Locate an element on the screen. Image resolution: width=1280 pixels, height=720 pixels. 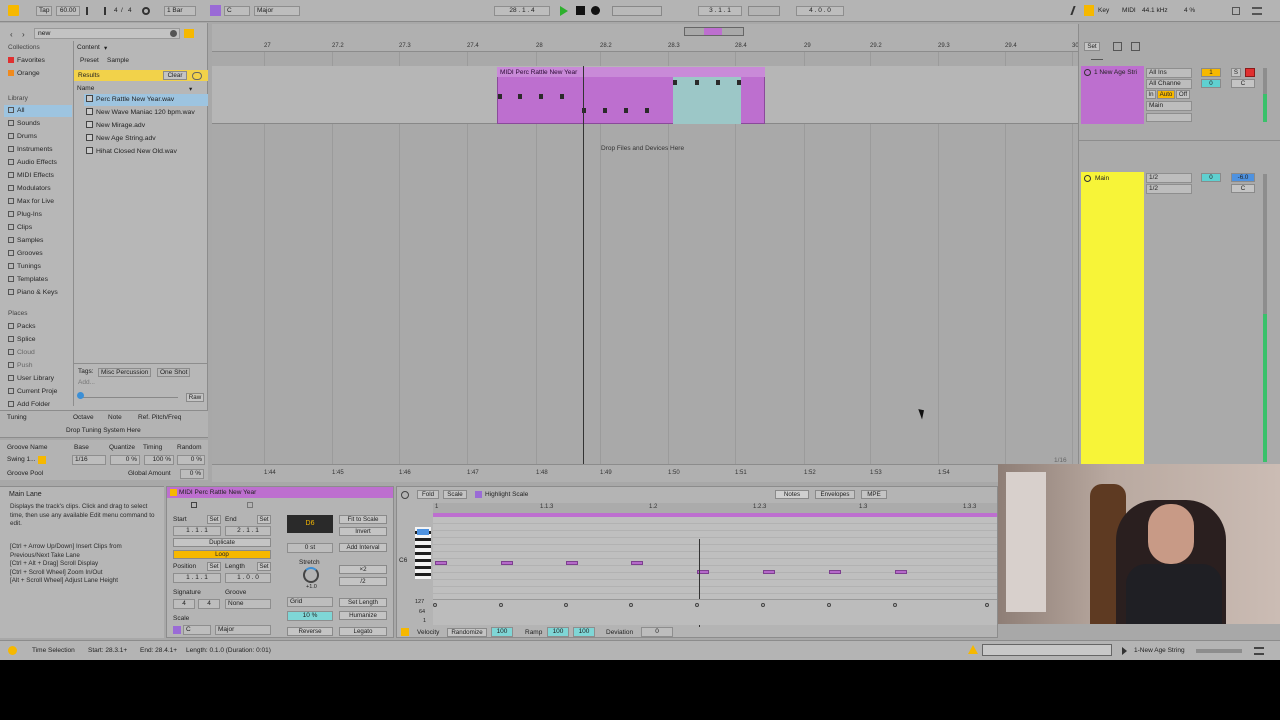
scale-mode-select: Major is located at coordinates (243, 630).